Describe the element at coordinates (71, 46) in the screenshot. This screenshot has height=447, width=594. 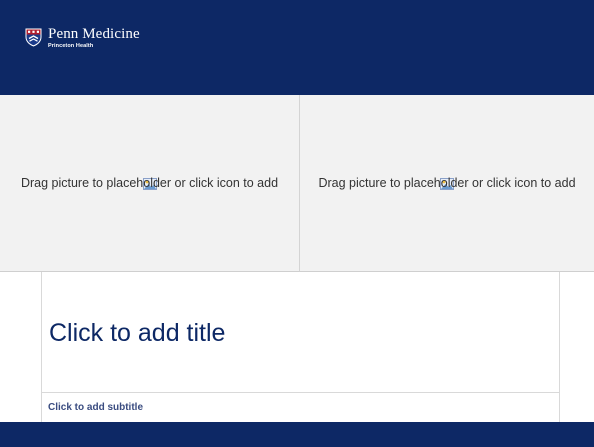
I see `logo-subtitle: Princeton Health` at that location.